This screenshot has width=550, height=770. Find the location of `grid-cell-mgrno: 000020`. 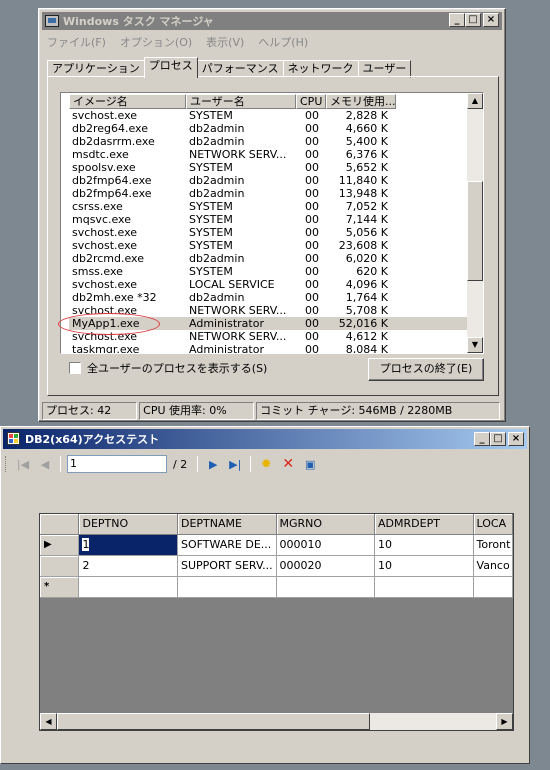

grid-cell-mgrno: 000020 is located at coordinates (326, 566).